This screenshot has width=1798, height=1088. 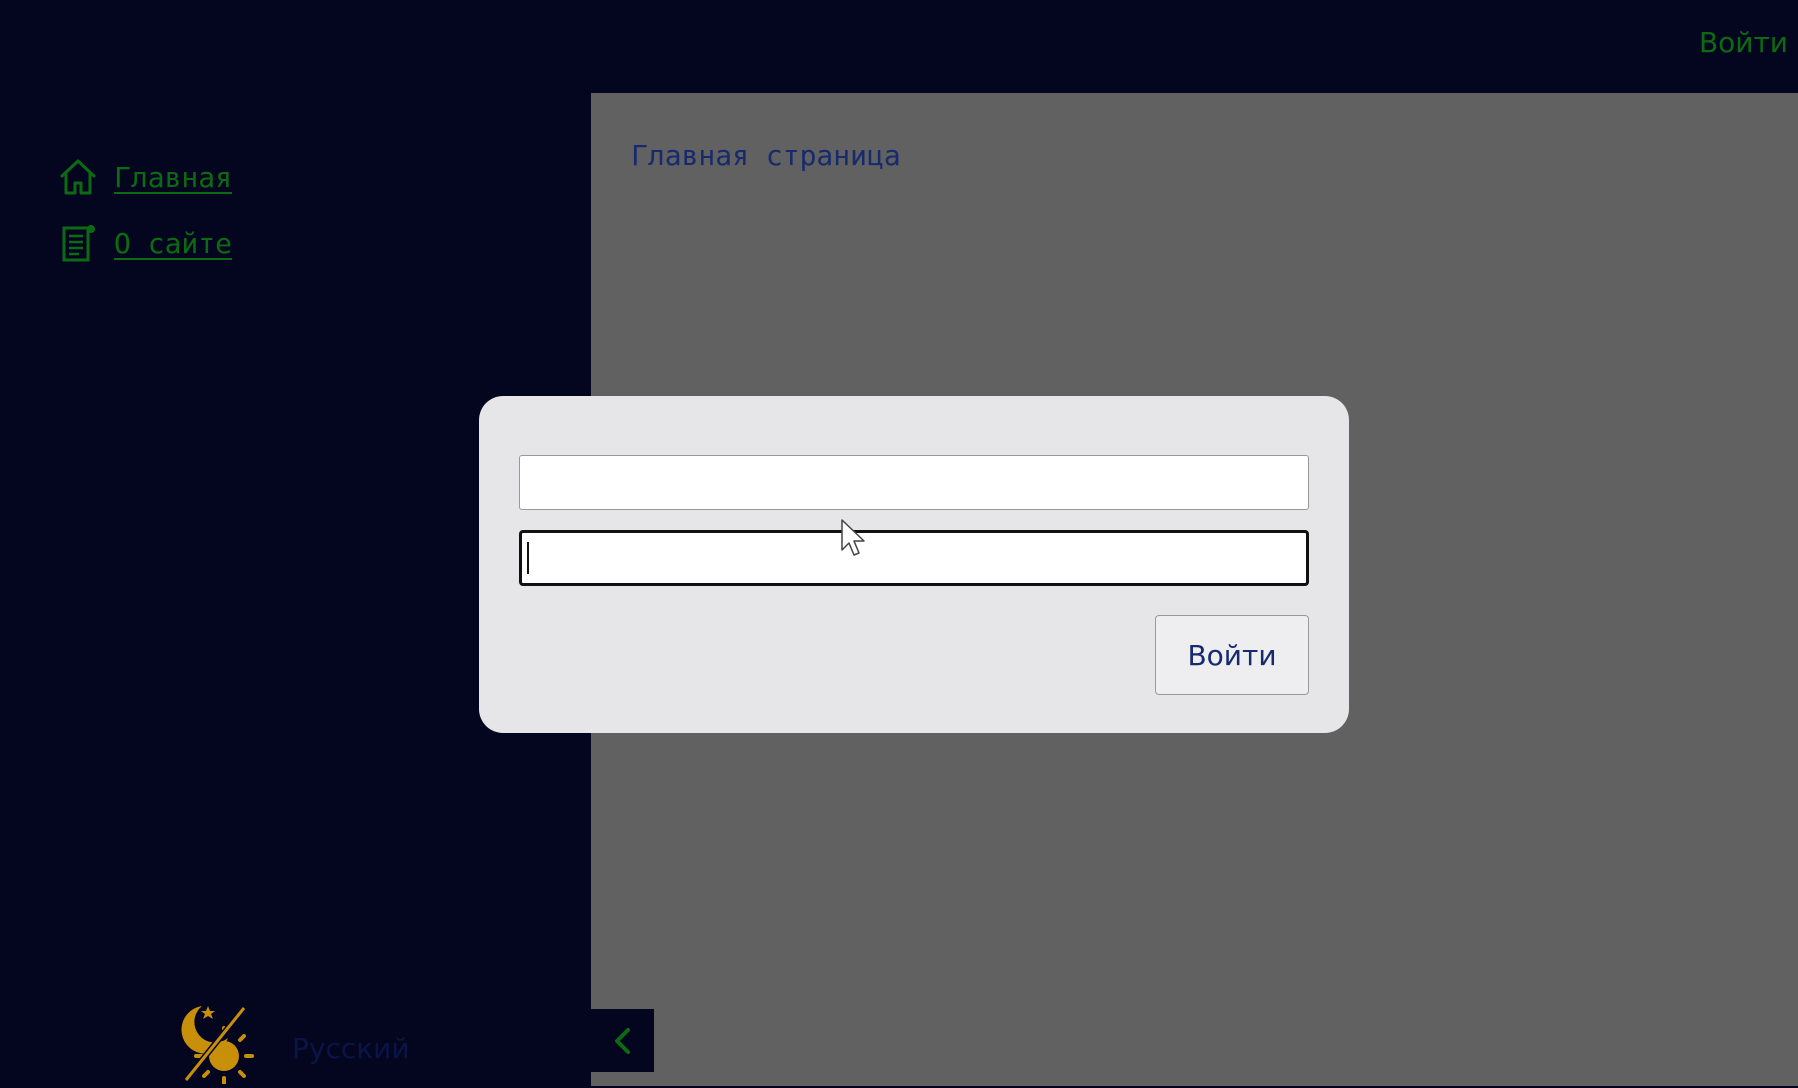 What do you see at coordinates (1743, 42) in the screenshot?
I see `header-login-link: Войти` at bounding box center [1743, 42].